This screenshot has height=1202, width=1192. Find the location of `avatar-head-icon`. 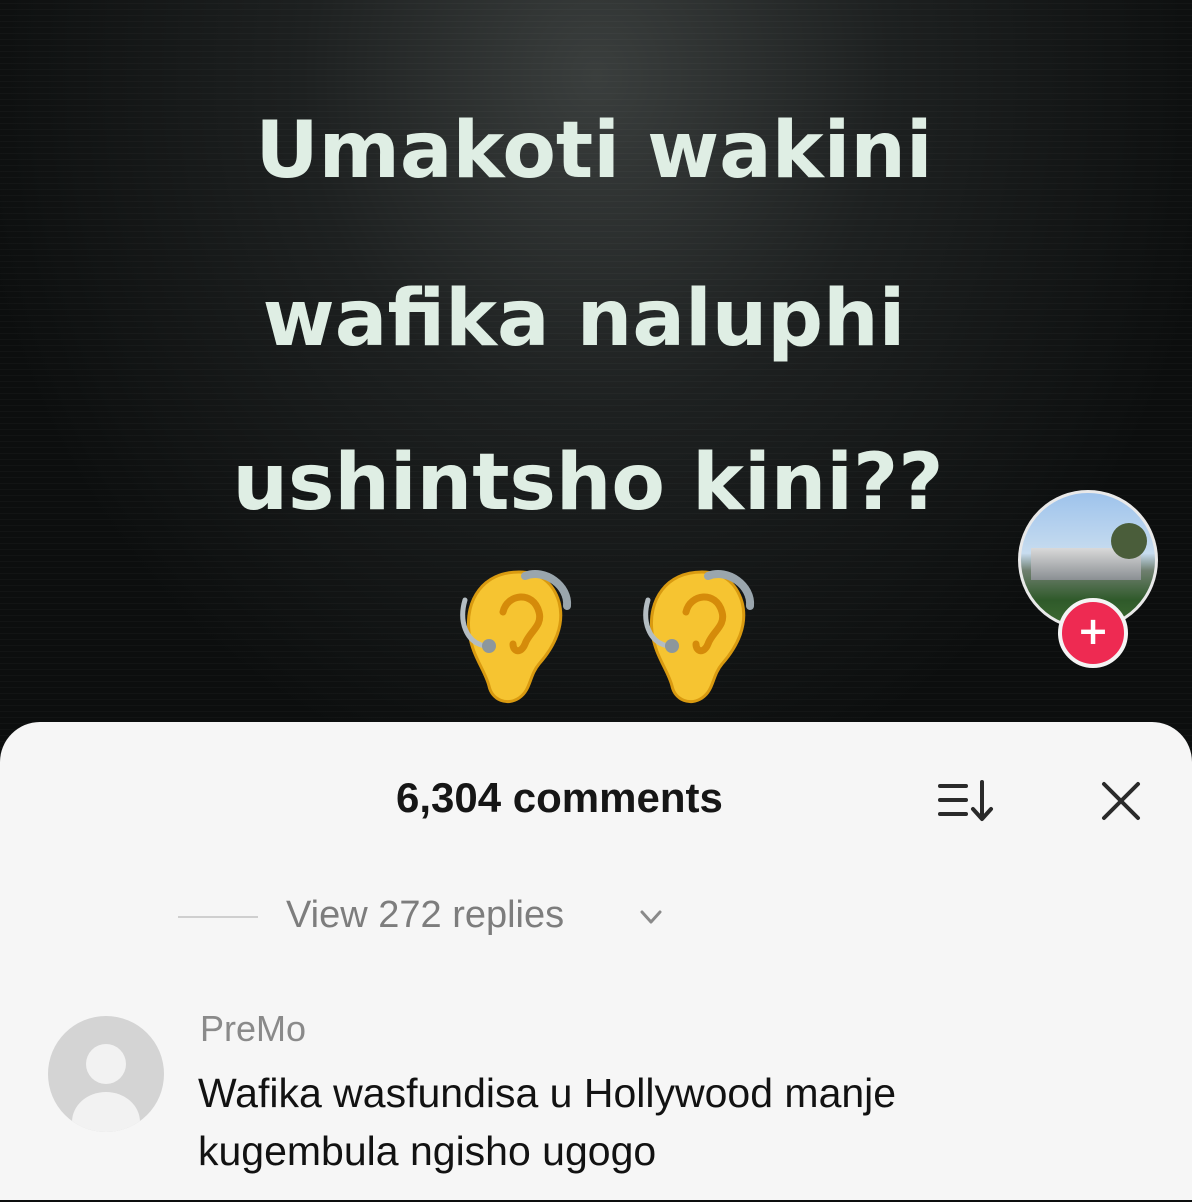

avatar-head-icon is located at coordinates (106, 1064).